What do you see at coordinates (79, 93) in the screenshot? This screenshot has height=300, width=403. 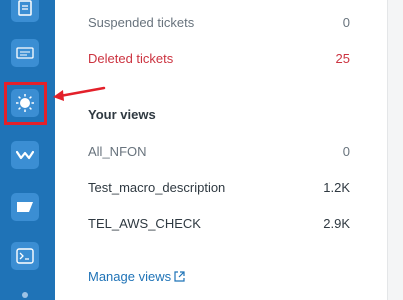 I see `annotation-arrow` at bounding box center [79, 93].